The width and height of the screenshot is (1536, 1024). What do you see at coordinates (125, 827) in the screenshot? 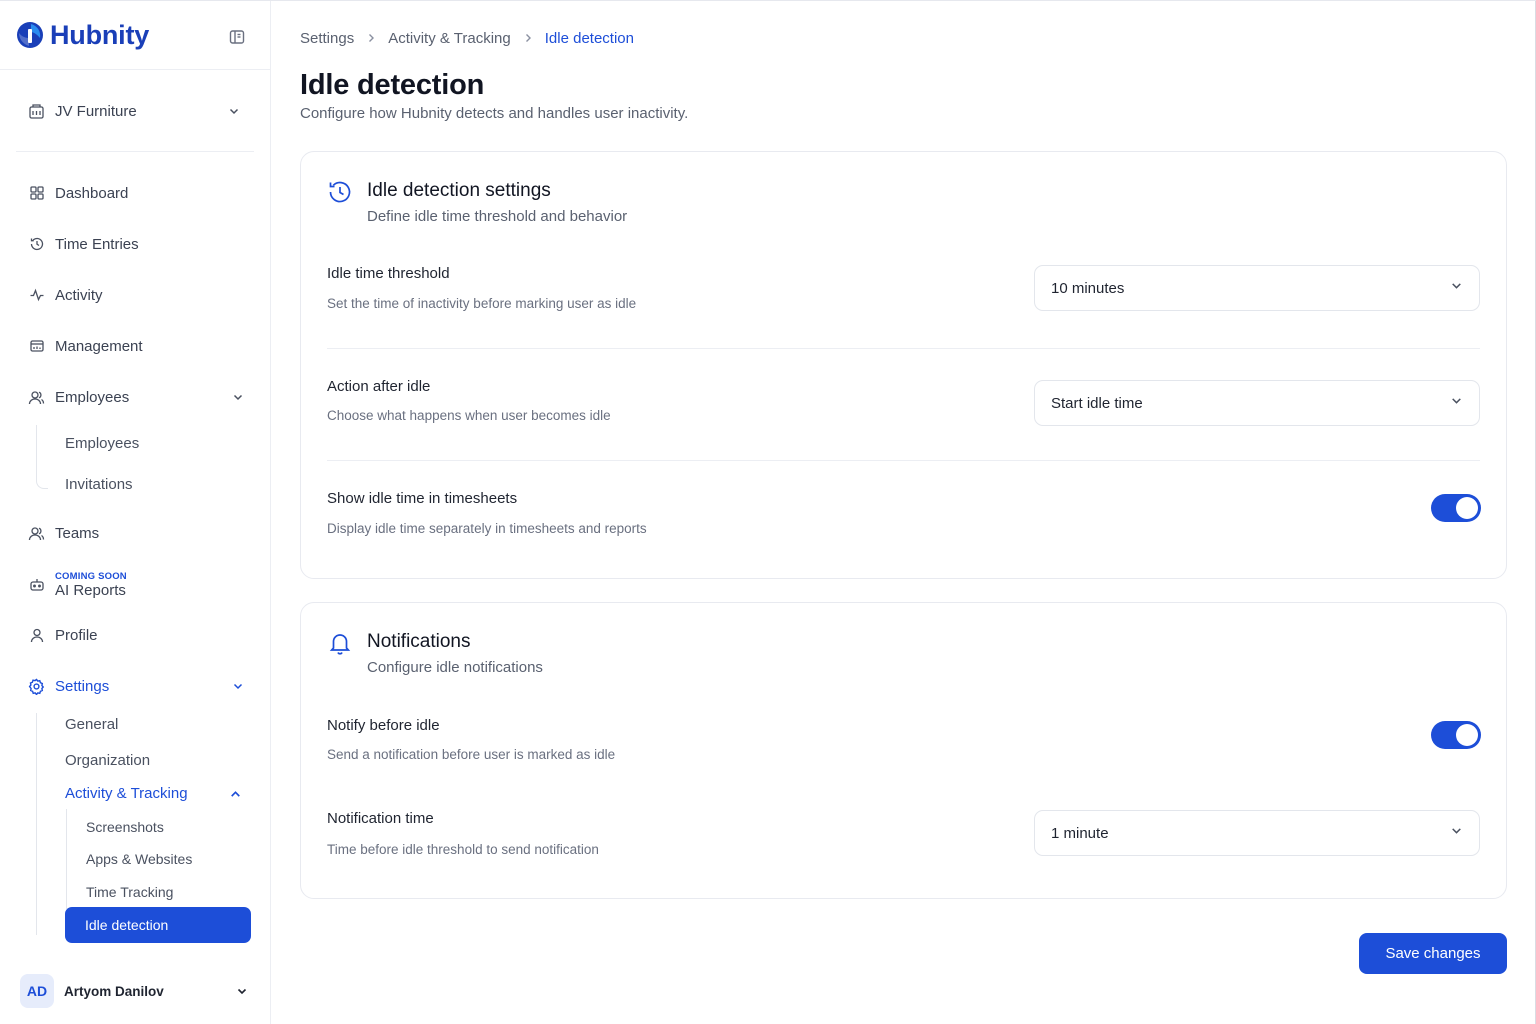
I see `sidebar-subitem-screenshots: Screenshots` at bounding box center [125, 827].